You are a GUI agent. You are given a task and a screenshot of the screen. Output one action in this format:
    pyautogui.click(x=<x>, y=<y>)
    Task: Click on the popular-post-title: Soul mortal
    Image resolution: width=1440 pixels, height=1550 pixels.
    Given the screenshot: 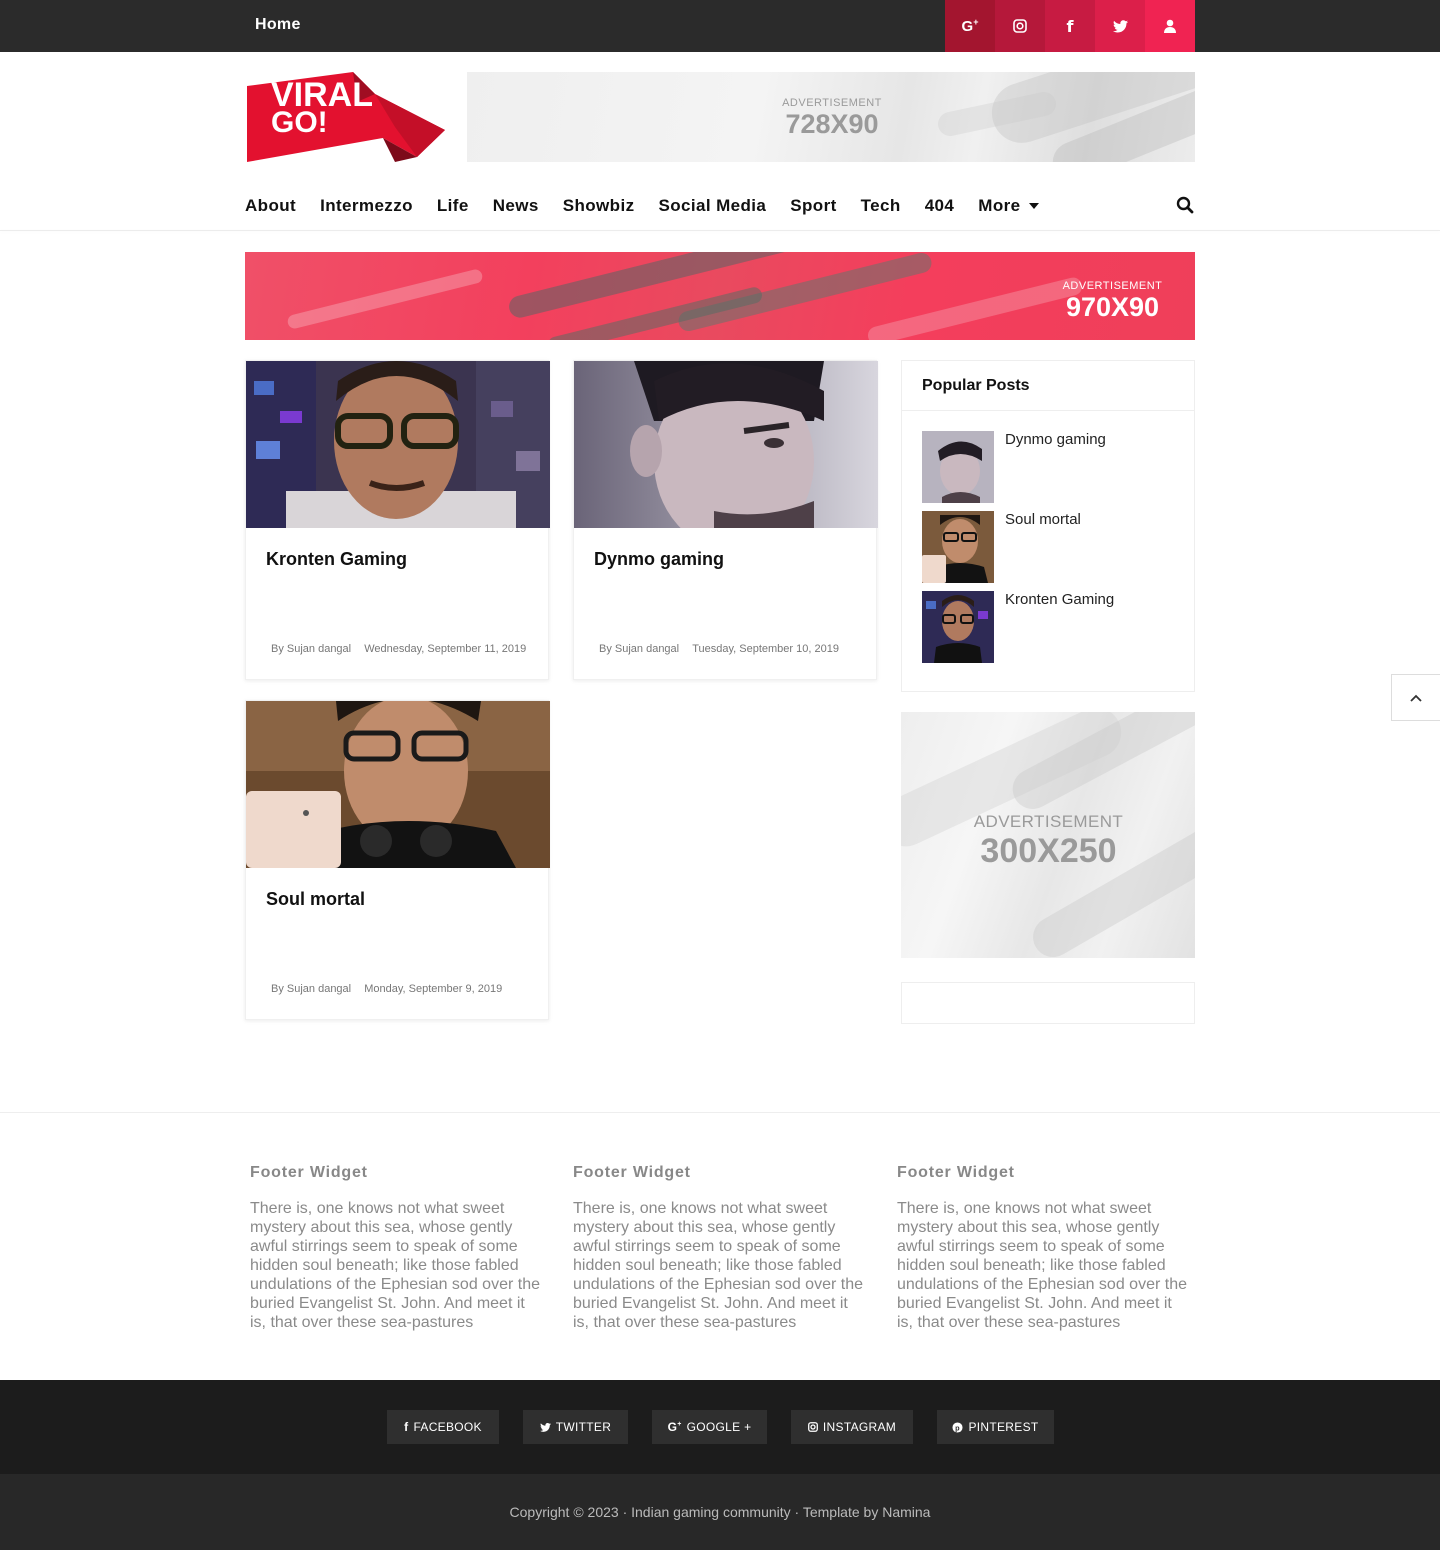 What is the action you would take?
    pyautogui.click(x=1043, y=519)
    